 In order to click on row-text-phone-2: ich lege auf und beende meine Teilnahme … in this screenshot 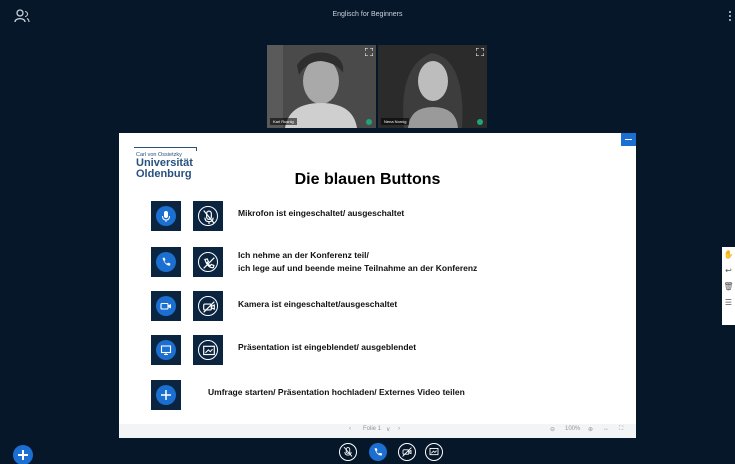, I will do `click(358, 268)`.